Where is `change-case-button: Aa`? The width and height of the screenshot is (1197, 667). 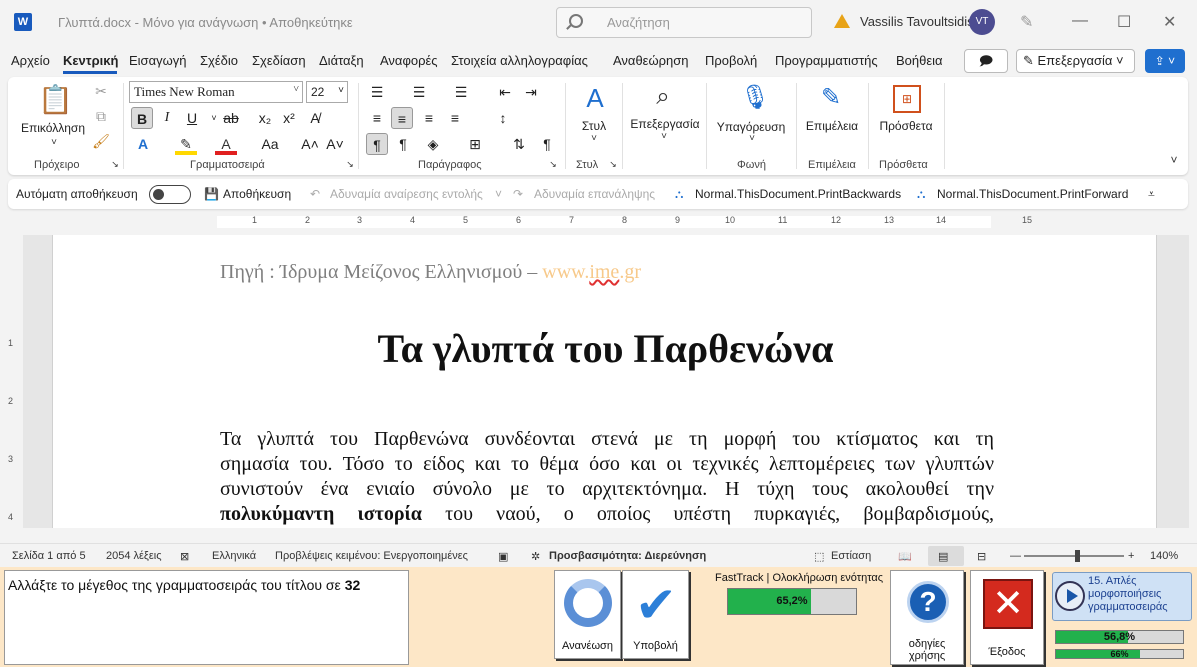
change-case-button: Aa is located at coordinates (270, 144).